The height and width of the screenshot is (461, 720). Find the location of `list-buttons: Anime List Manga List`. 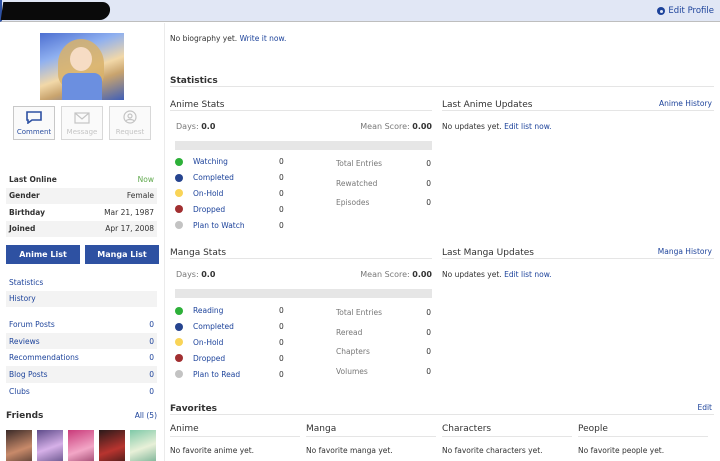

list-buttons: Anime List Manga List is located at coordinates (82, 254).